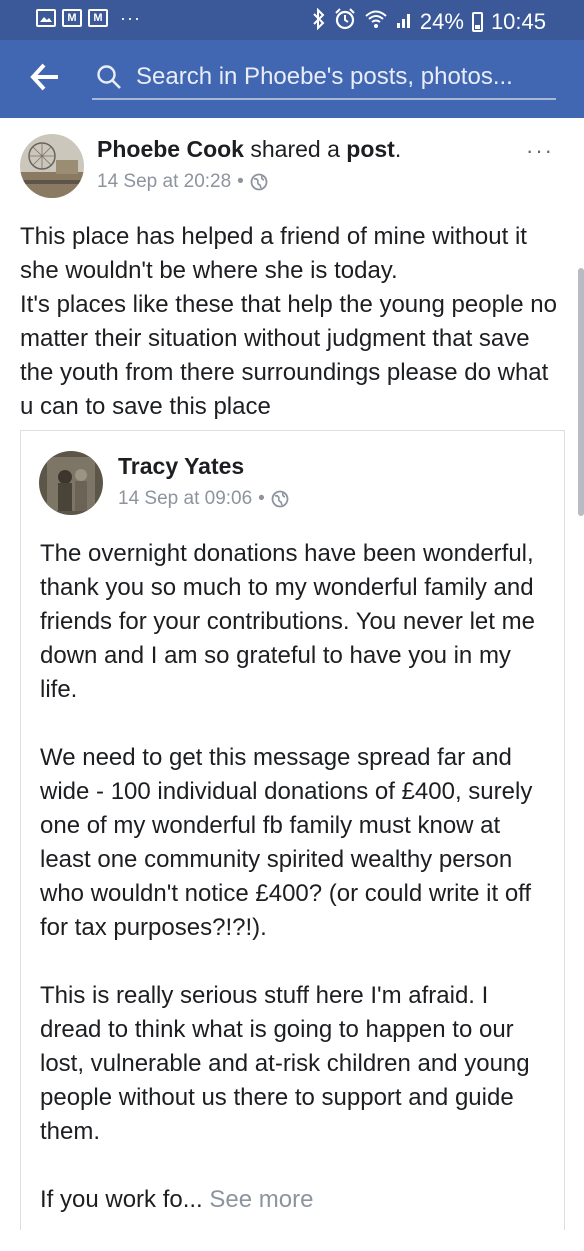 The image size is (584, 1251). What do you see at coordinates (581, 392) in the screenshot?
I see `scrollbar` at bounding box center [581, 392].